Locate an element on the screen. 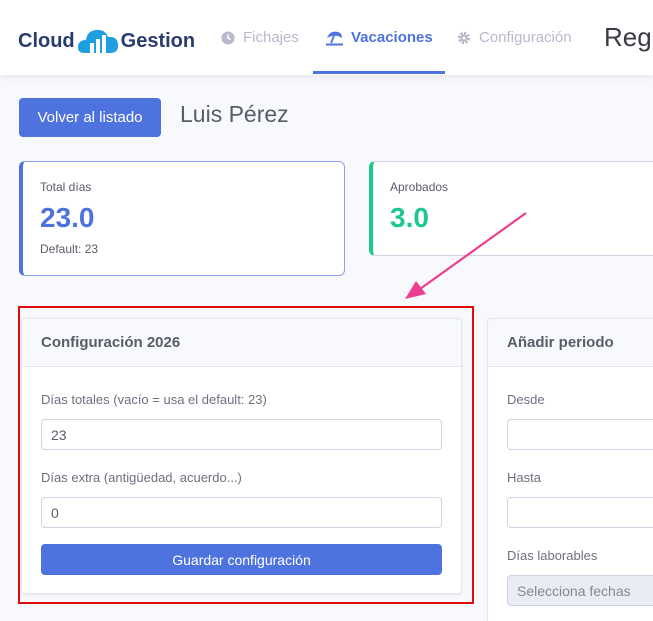 The height and width of the screenshot is (621, 653). total-days-input is located at coordinates (241, 434).